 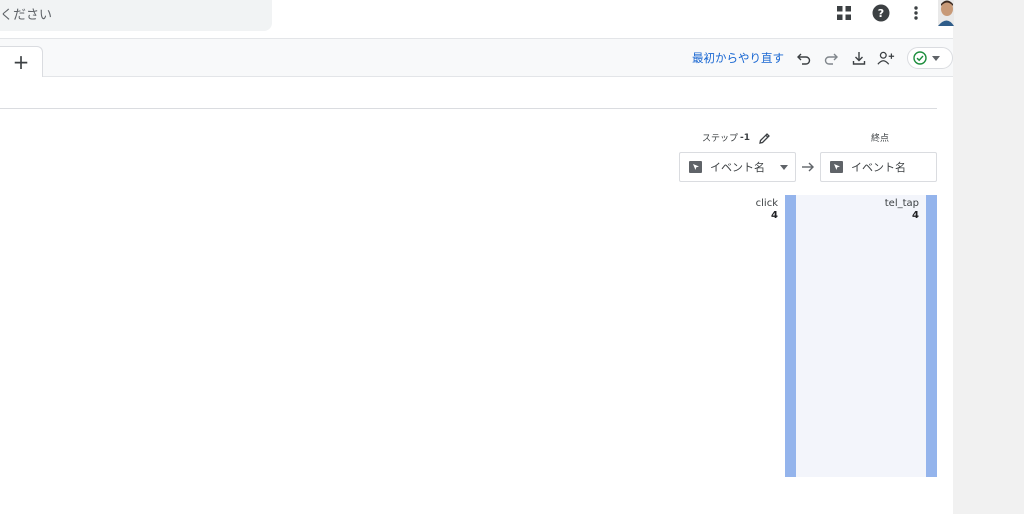 What do you see at coordinates (468, 108) in the screenshot?
I see `section-divider` at bounding box center [468, 108].